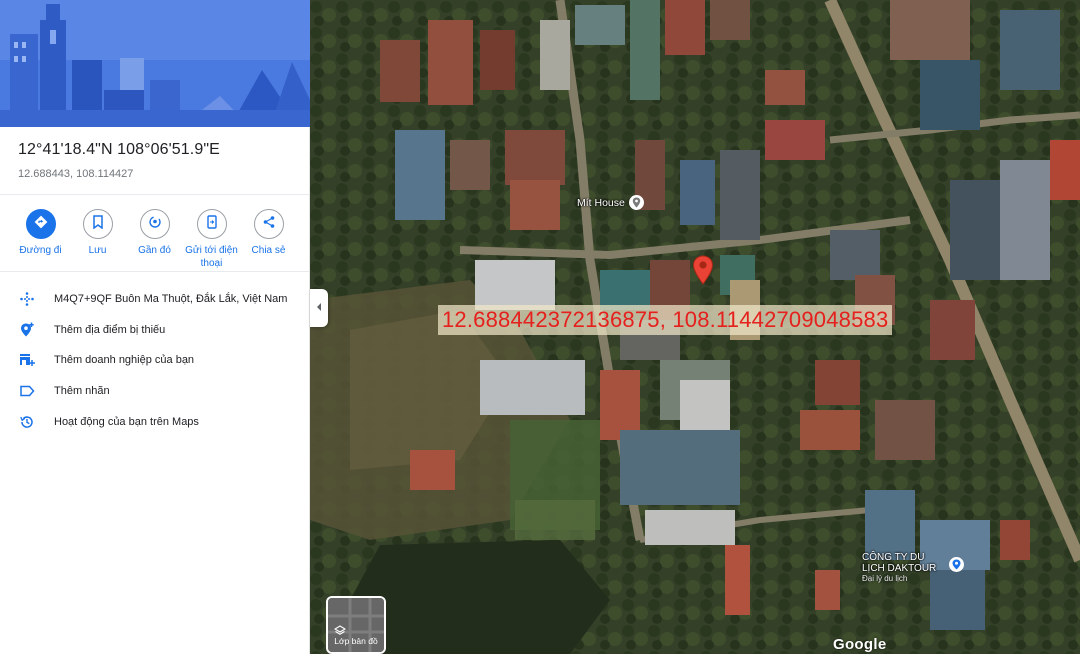  I want to click on share-icon, so click(269, 224).